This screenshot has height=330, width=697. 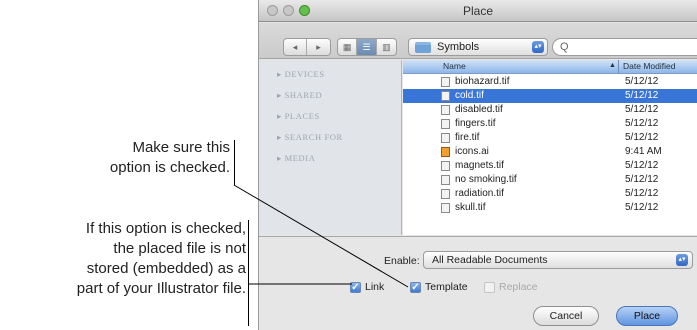 I want to click on template-checkbox: ✓ Template, so click(x=439, y=287).